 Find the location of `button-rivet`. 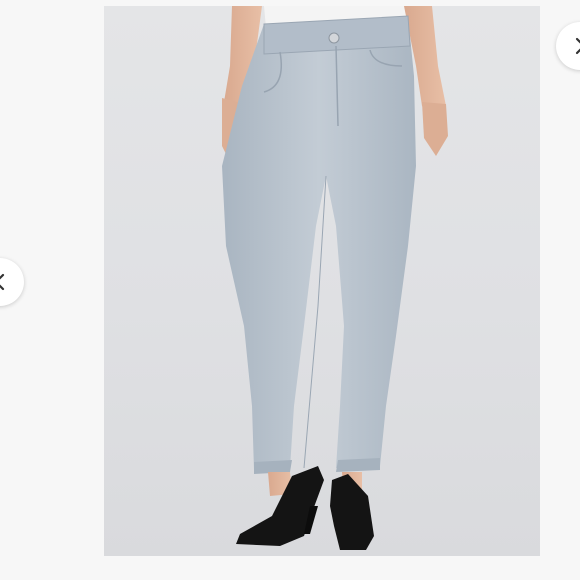

button-rivet is located at coordinates (334, 38).